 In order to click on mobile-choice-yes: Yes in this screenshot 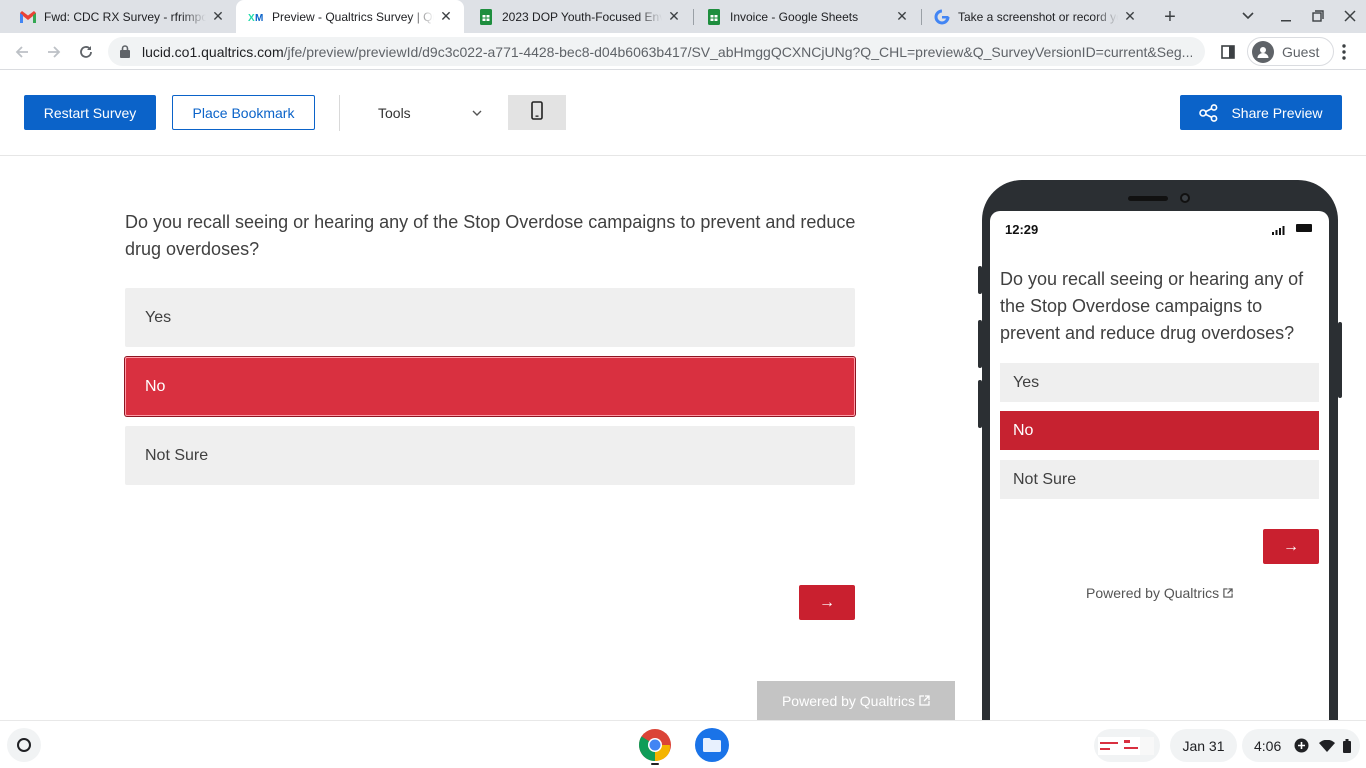, I will do `click(1159, 382)`.